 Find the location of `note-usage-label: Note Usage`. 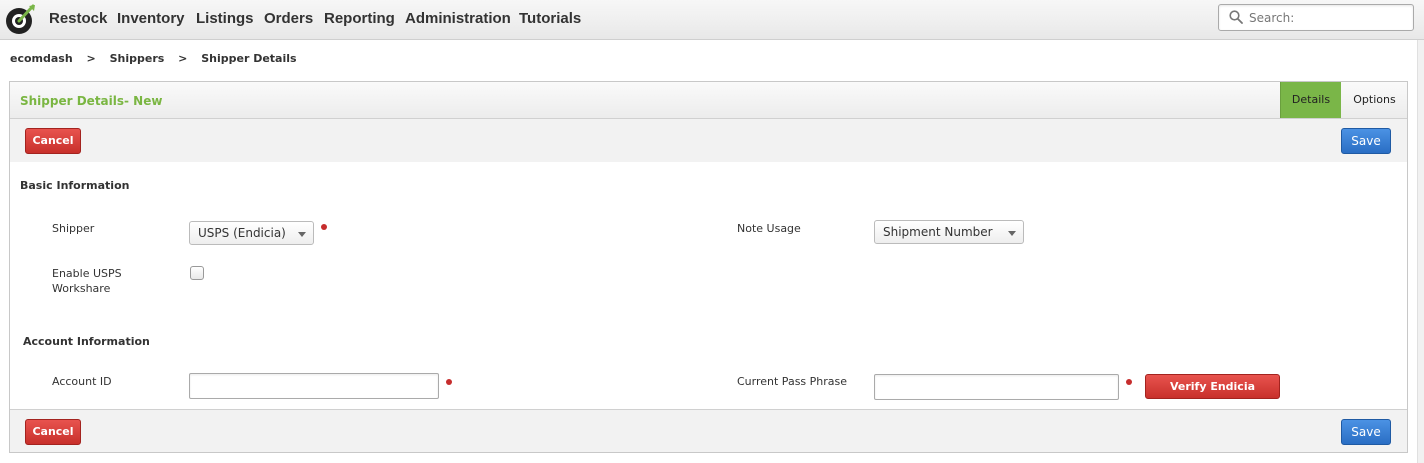

note-usage-label: Note Usage is located at coordinates (769, 228).